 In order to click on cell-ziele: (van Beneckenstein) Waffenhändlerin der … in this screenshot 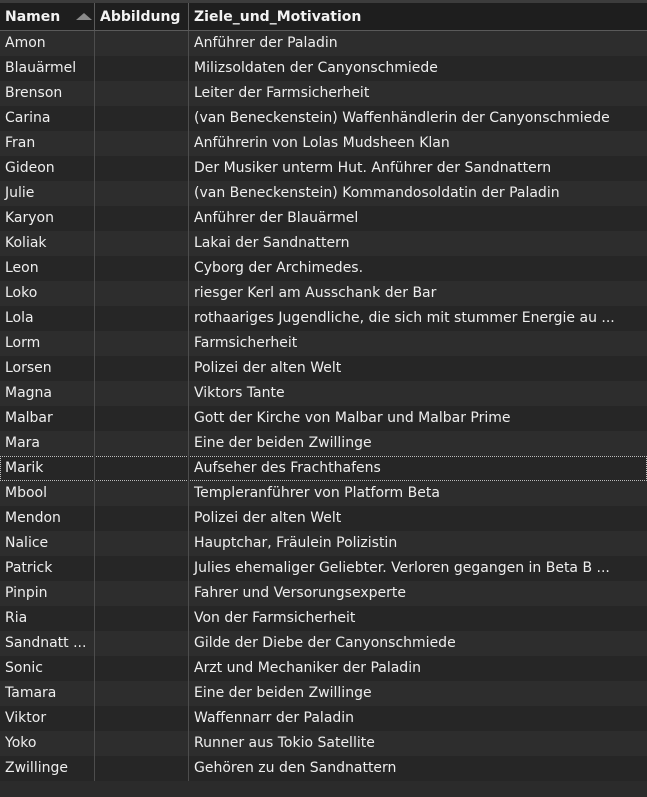, I will do `click(417, 118)`.